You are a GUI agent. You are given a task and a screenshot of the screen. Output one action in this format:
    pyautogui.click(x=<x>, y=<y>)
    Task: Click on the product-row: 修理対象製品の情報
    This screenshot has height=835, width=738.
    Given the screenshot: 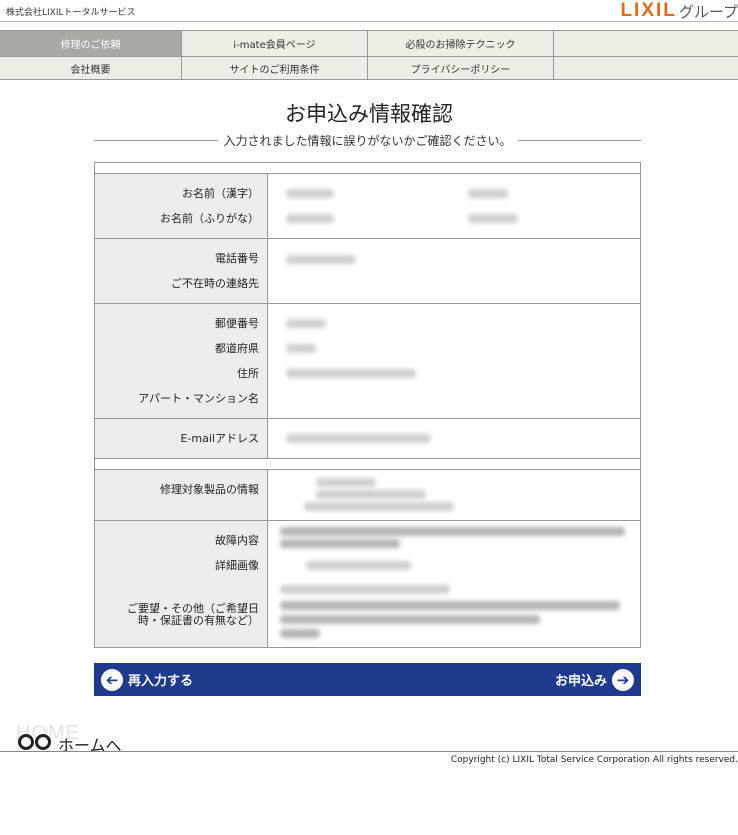 What is the action you would take?
    pyautogui.click(x=367, y=495)
    